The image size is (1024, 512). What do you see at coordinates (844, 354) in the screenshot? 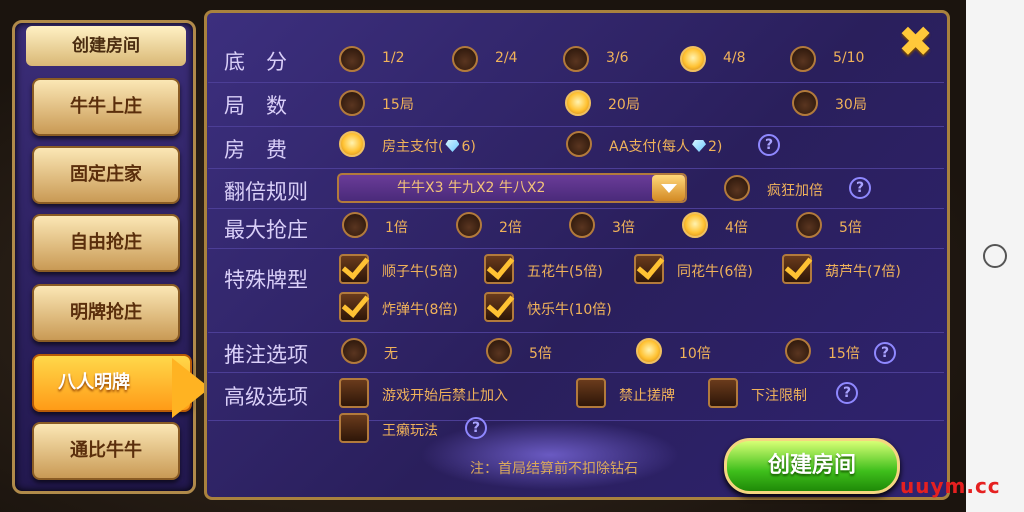
I see `option-label: 15倍` at bounding box center [844, 354].